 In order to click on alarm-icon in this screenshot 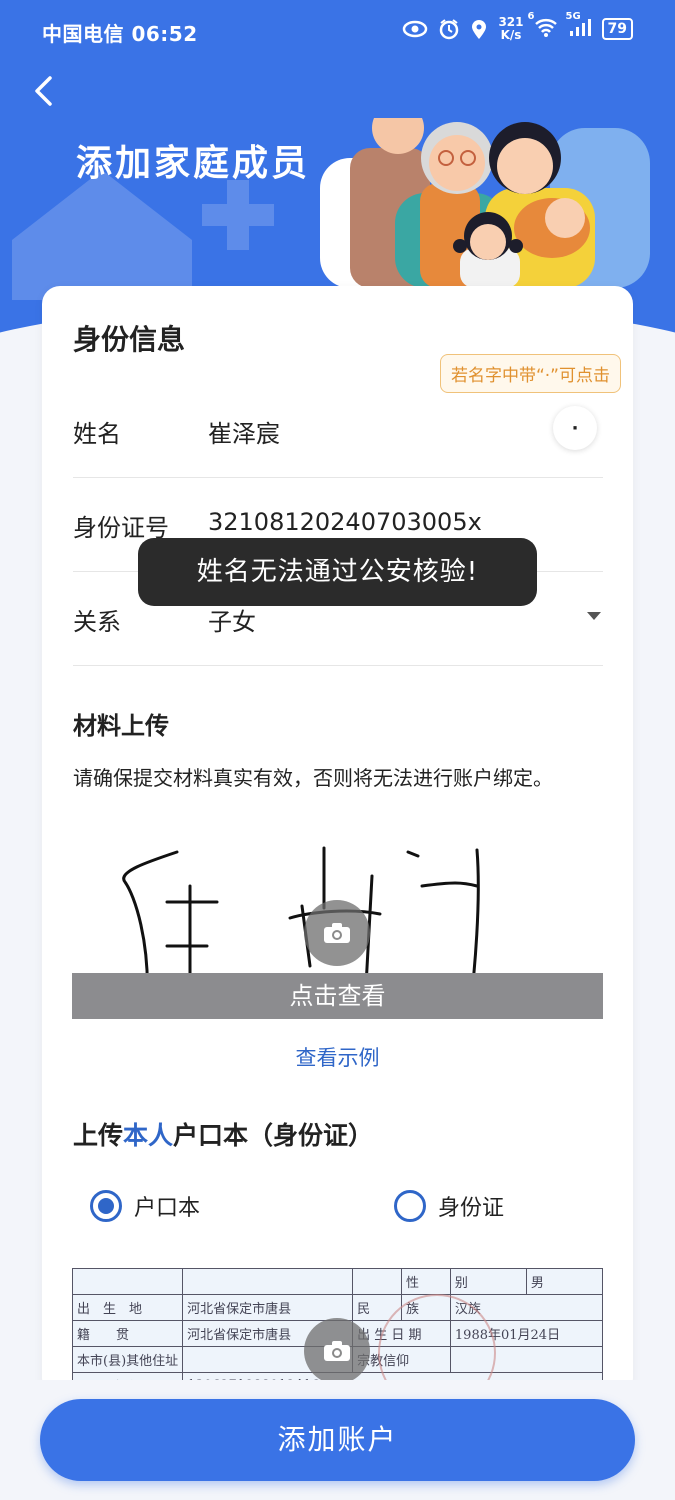, I will do `click(449, 29)`.